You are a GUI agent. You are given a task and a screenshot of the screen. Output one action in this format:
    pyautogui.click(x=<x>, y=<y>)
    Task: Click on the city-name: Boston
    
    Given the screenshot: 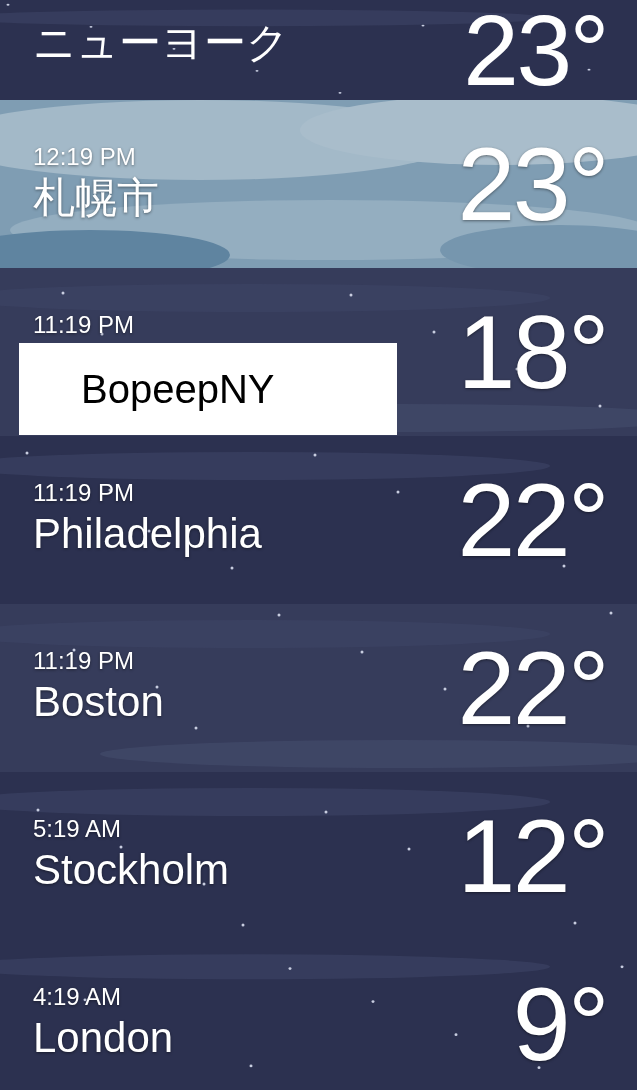 What is the action you would take?
    pyautogui.click(x=98, y=702)
    